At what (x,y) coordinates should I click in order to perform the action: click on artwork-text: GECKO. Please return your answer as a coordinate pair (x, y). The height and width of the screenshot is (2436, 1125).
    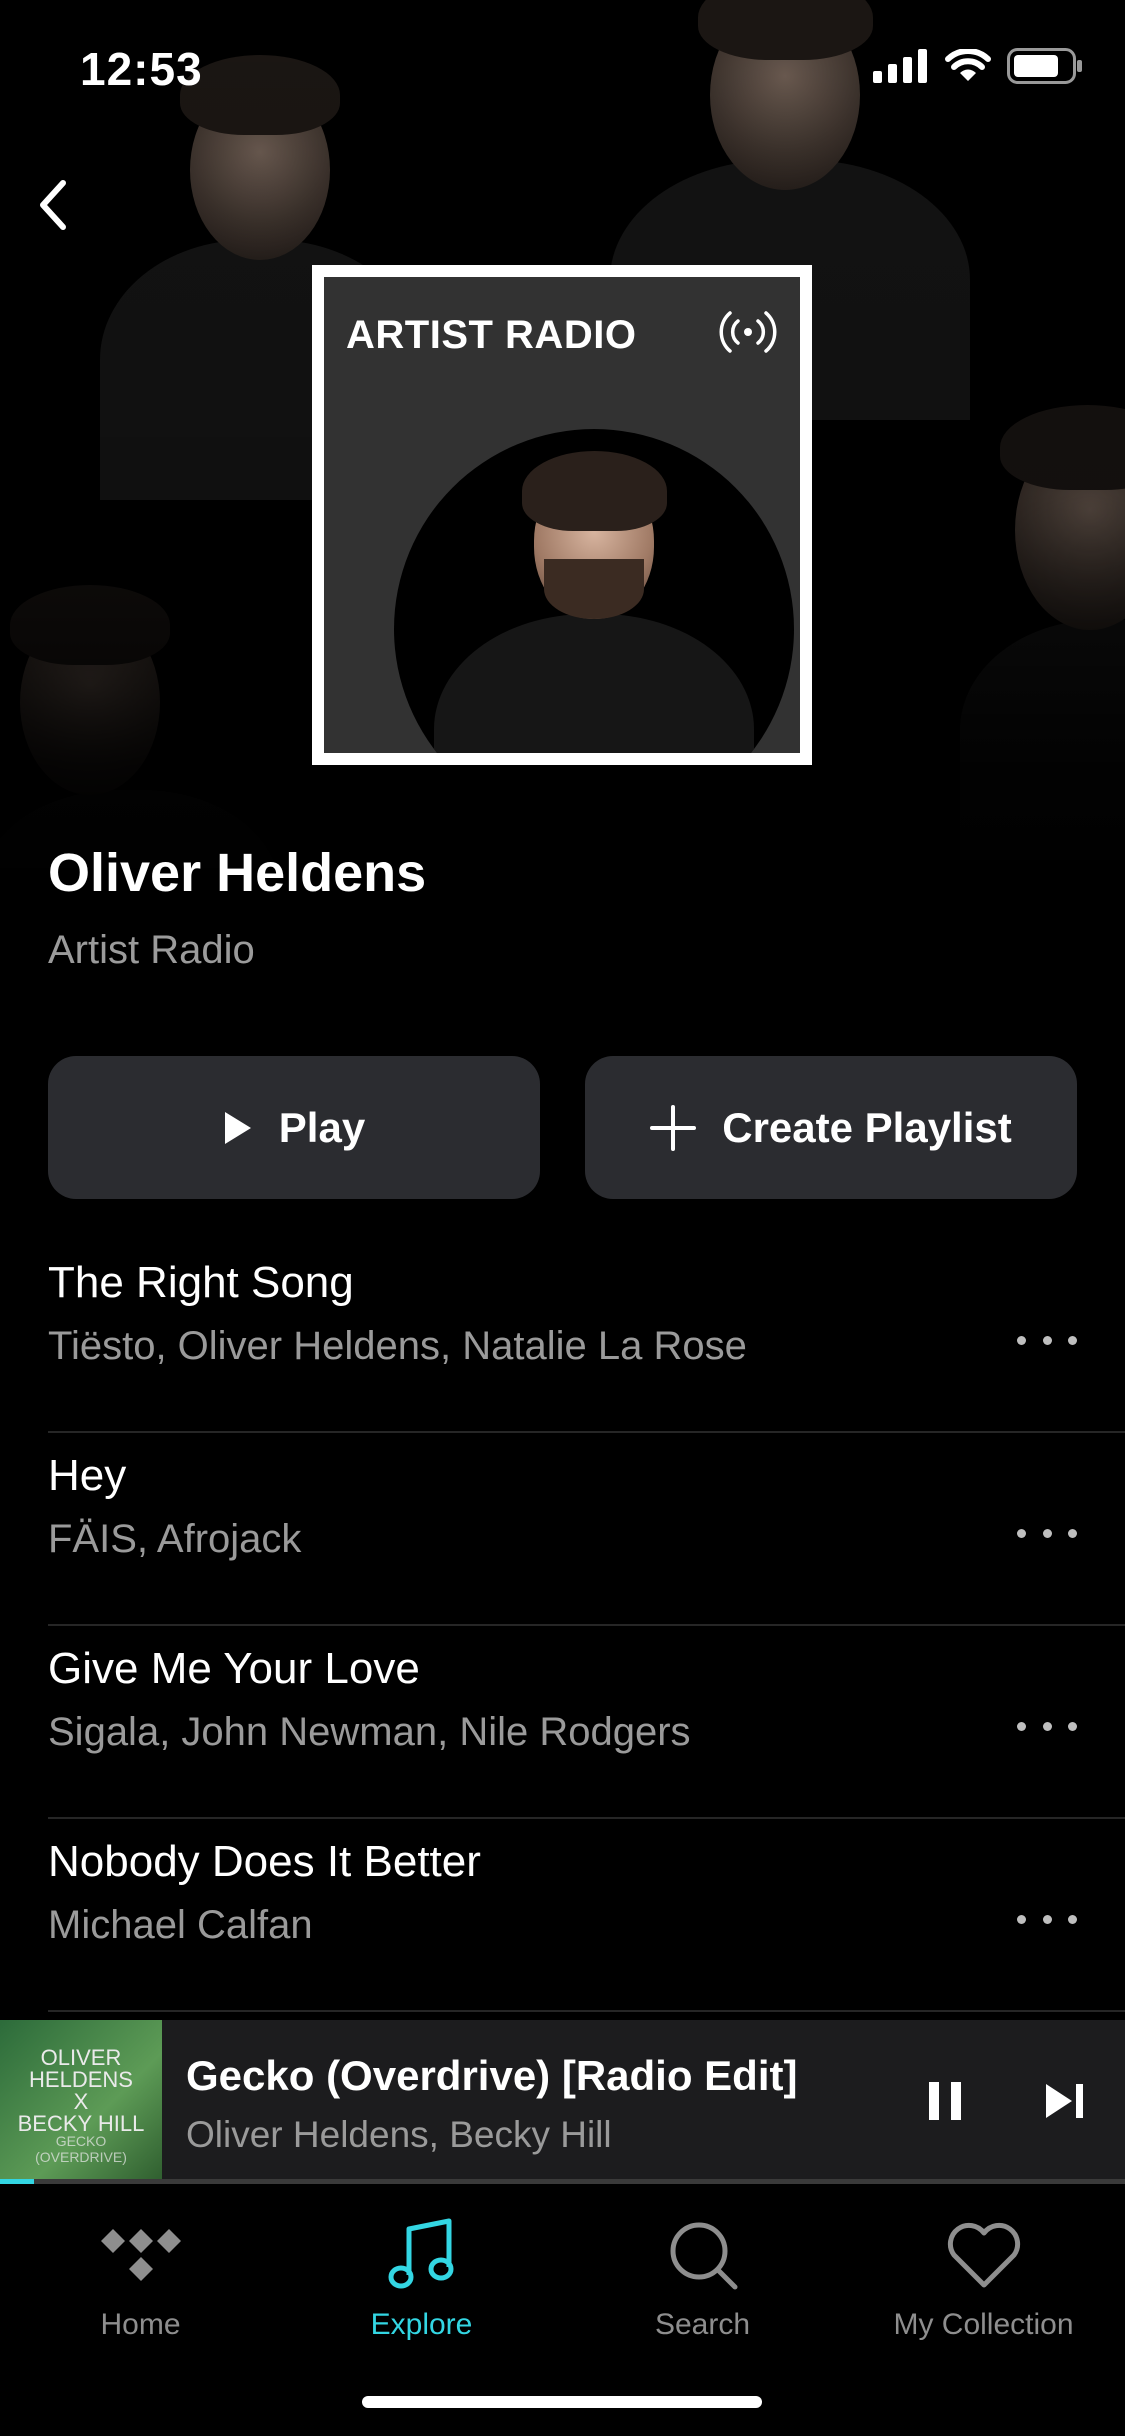
    Looking at the image, I should click on (81, 2141).